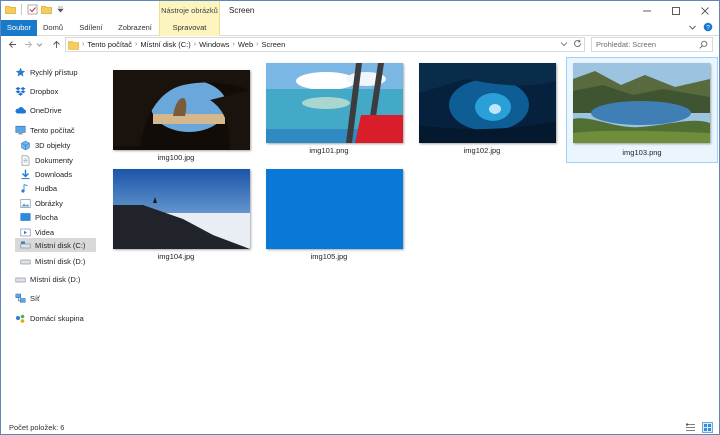 The width and height of the screenshot is (720, 435). I want to click on search-input: Prohledat: Screen, so click(652, 44).